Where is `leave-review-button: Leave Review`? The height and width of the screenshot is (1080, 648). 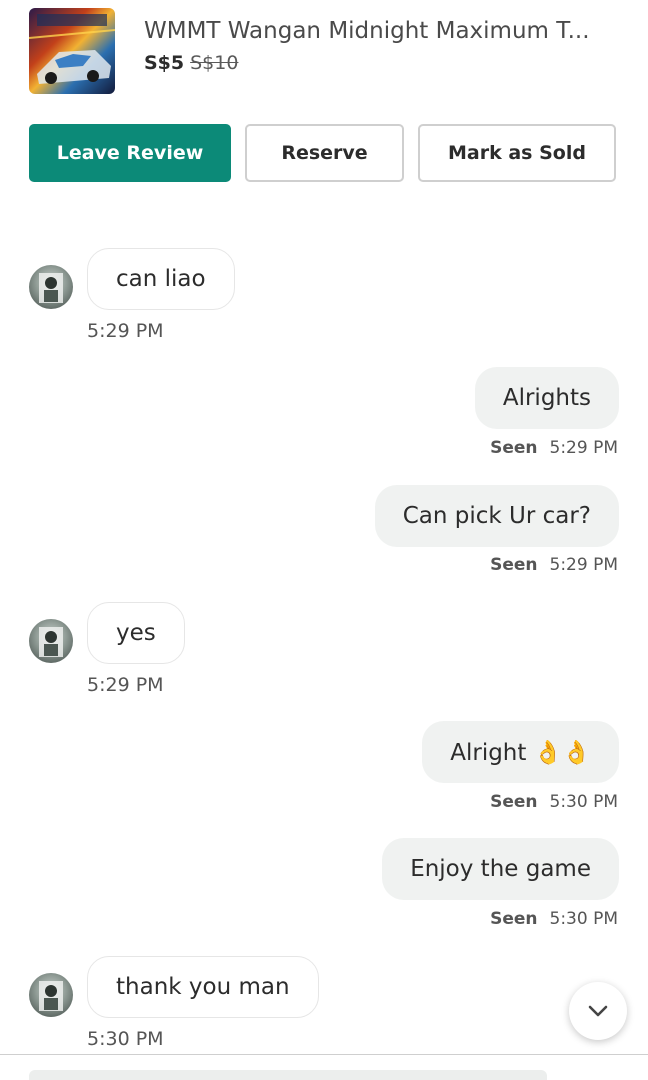
leave-review-button: Leave Review is located at coordinates (130, 153).